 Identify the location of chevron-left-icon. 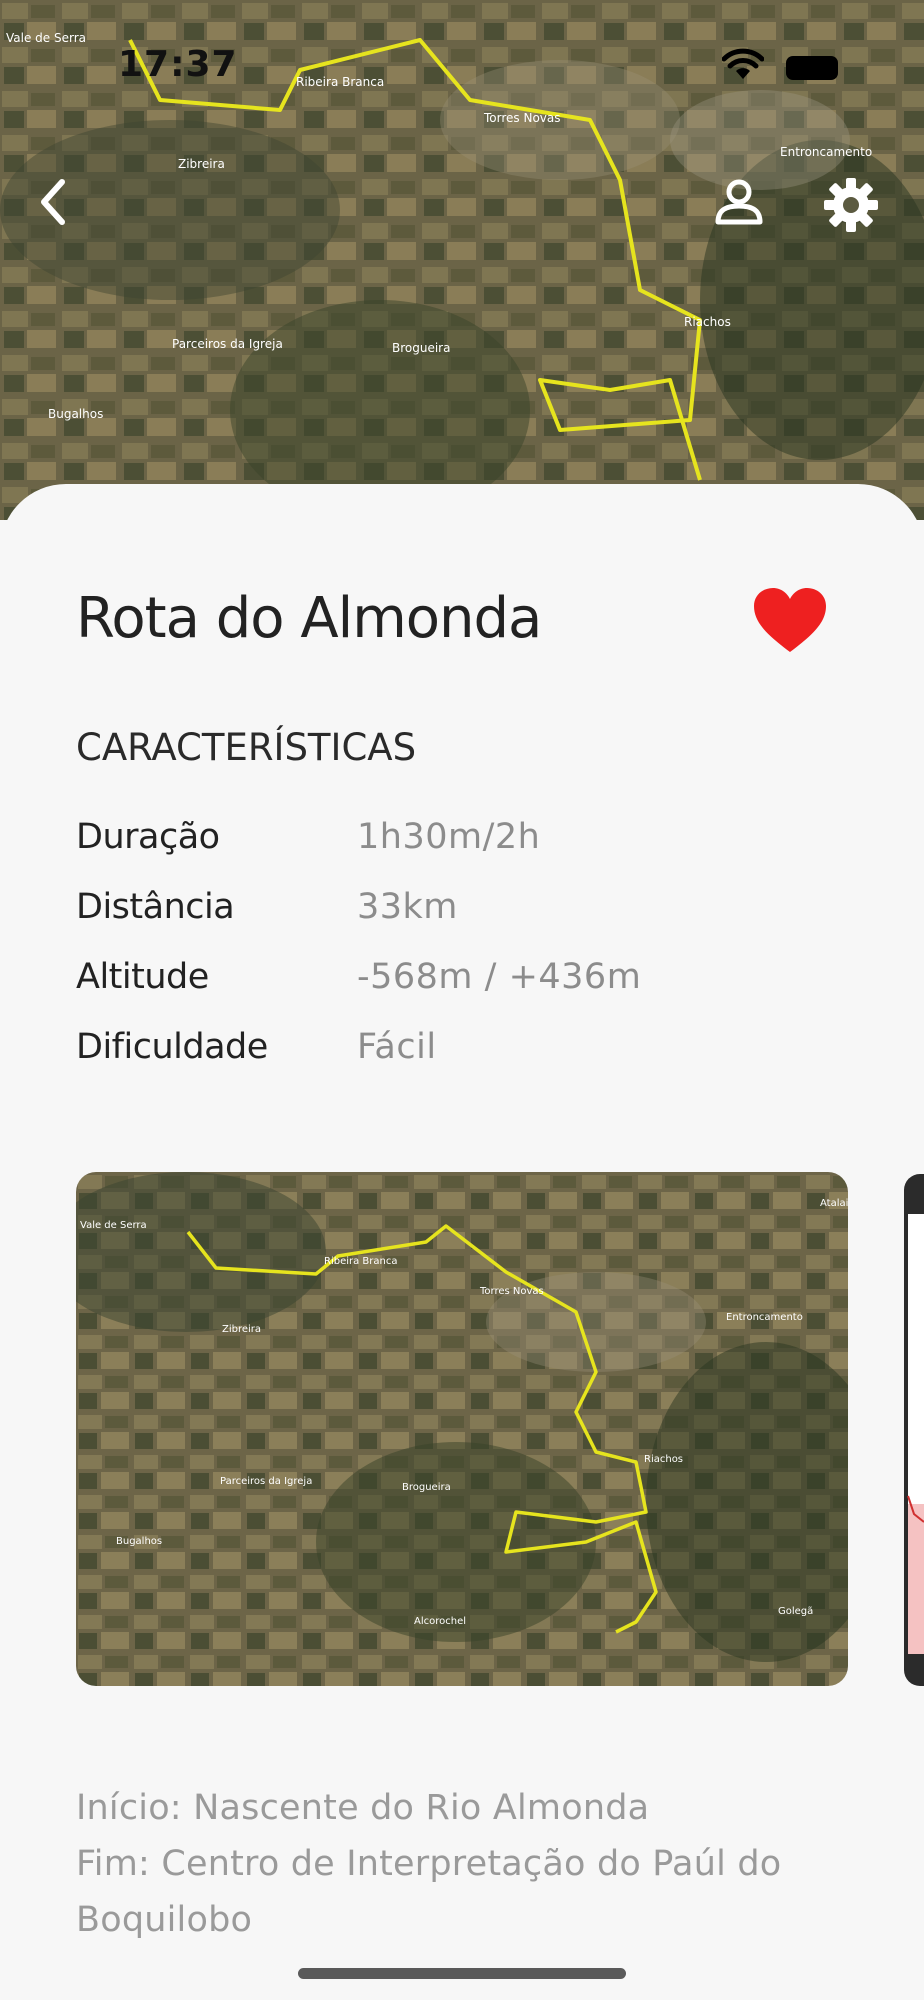
(53, 202).